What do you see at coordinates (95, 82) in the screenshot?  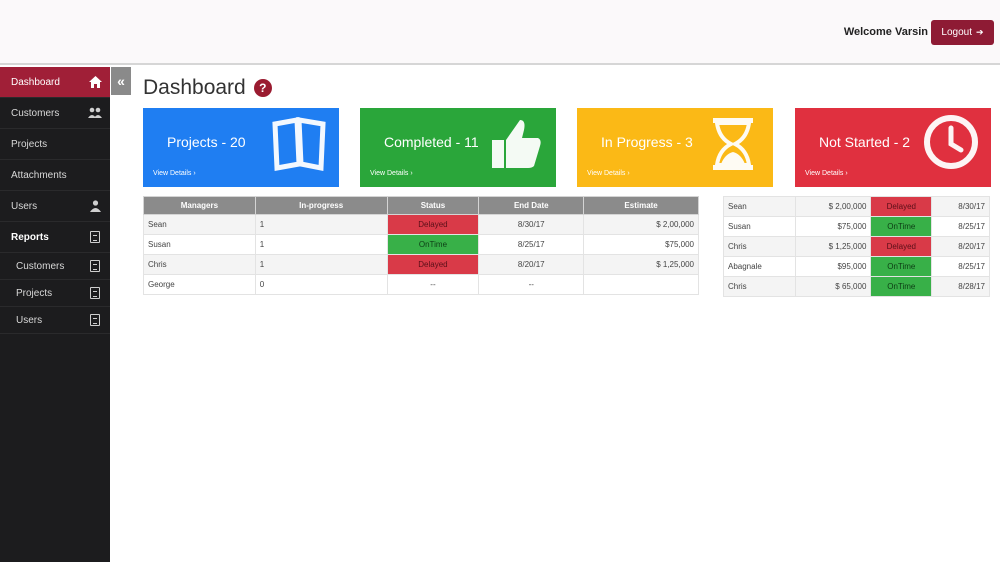 I see `home-icon` at bounding box center [95, 82].